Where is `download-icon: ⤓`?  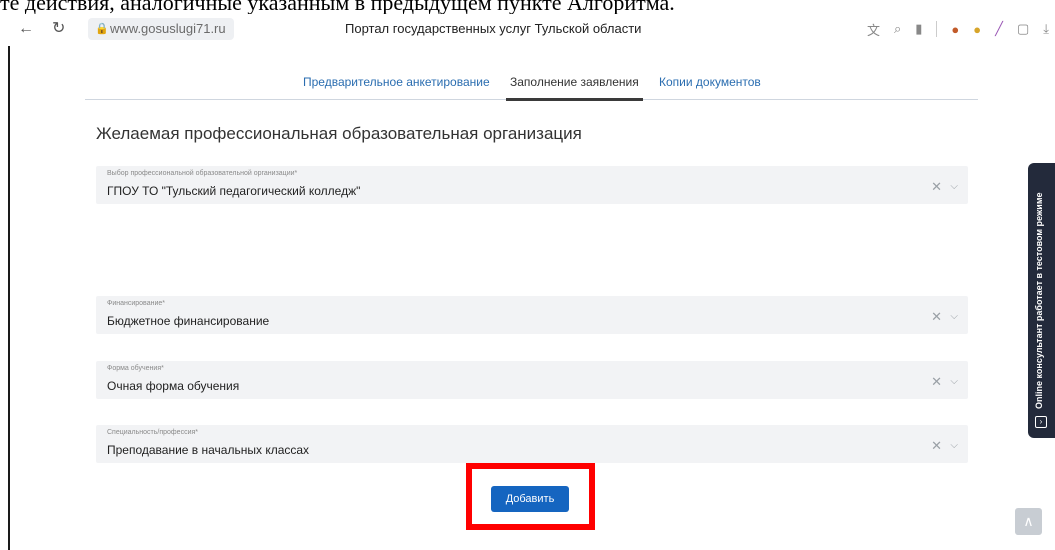
download-icon: ⤓ is located at coordinates (1046, 29).